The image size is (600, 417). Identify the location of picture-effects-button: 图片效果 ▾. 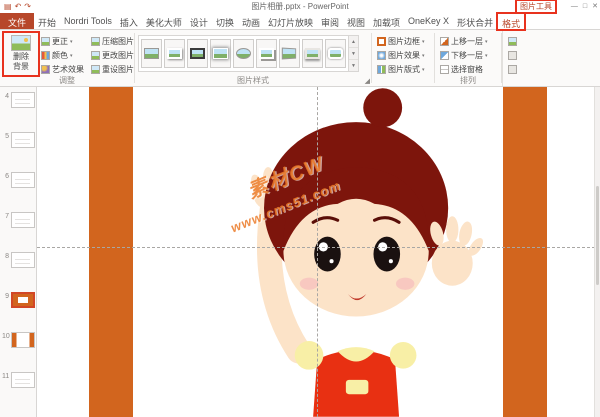
(403, 55).